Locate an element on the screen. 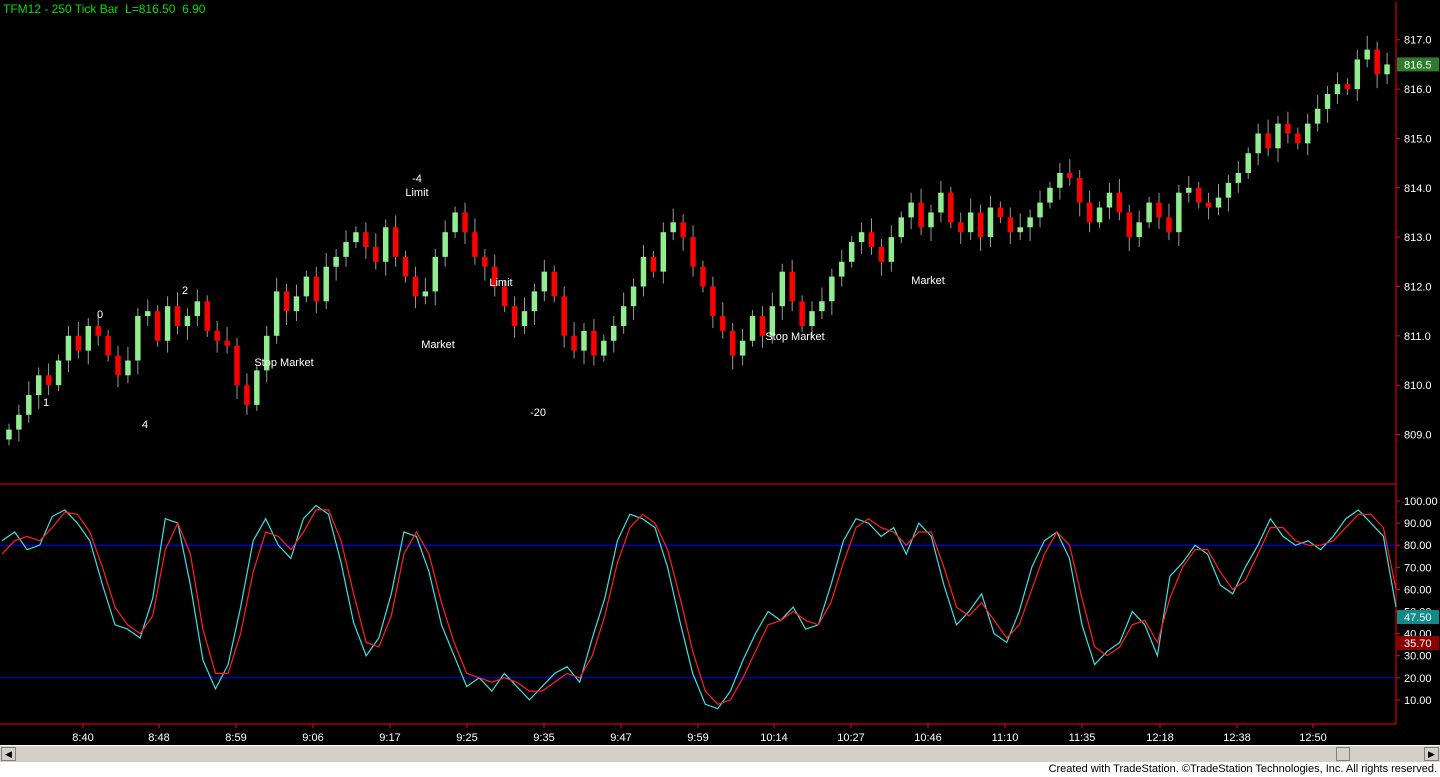 This screenshot has height=777, width=1440. order-annotation: Stop Market is located at coordinates (283, 363).